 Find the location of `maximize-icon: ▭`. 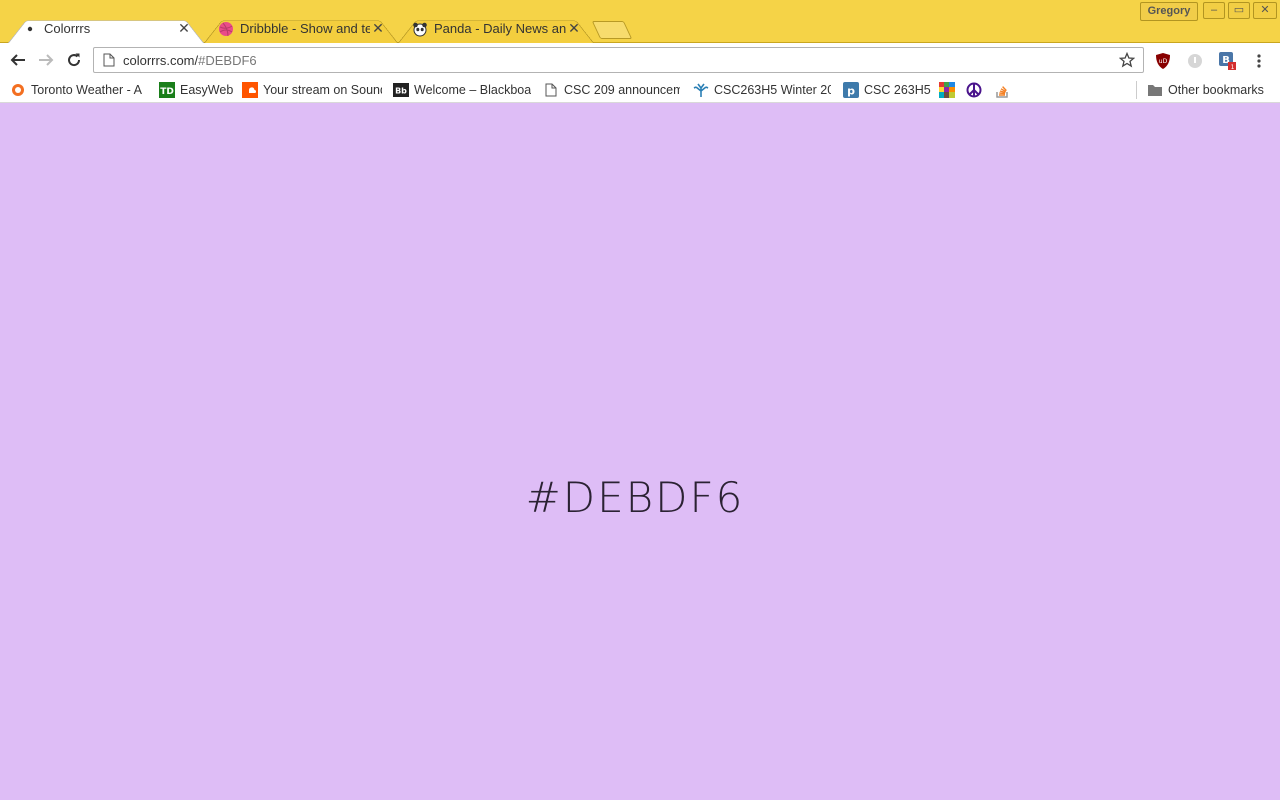

maximize-icon: ▭ is located at coordinates (1239, 10).